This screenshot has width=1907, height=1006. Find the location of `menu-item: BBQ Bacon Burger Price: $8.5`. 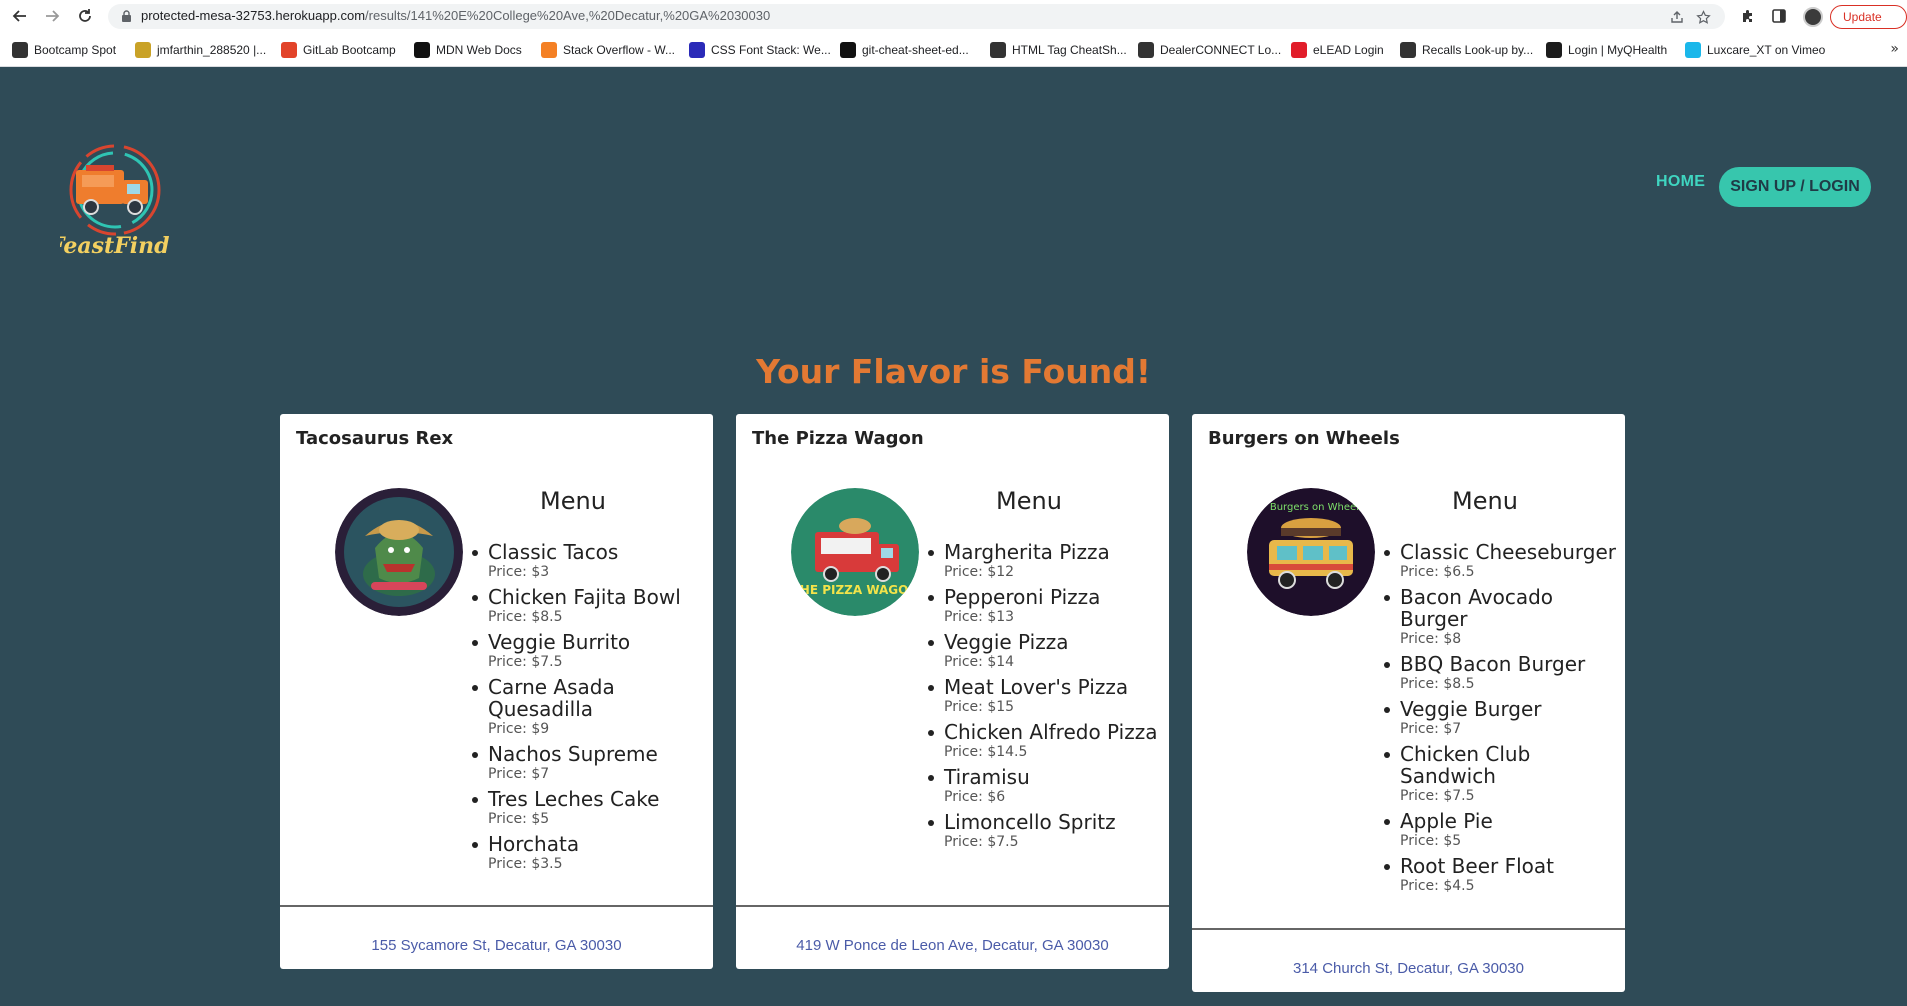

menu-item: BBQ Bacon Burger Price: $8.5 is located at coordinates (1501, 673).